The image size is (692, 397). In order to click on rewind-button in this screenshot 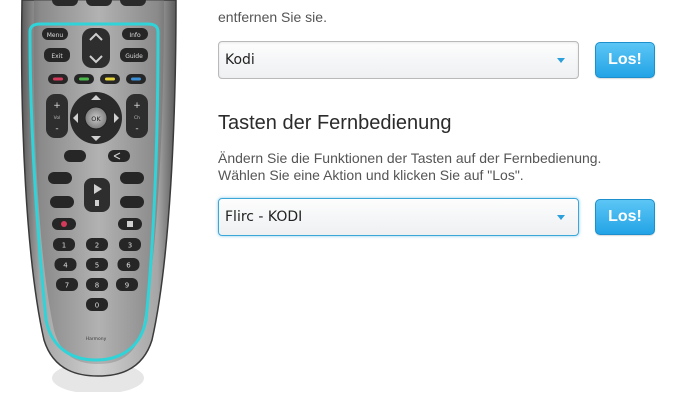, I will do `click(60, 178)`.